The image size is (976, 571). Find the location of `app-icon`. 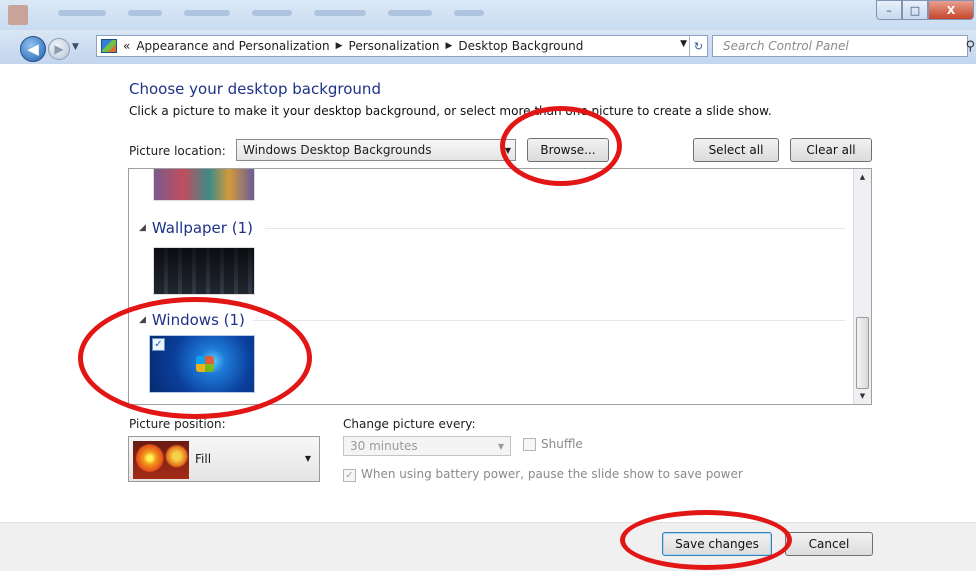

app-icon is located at coordinates (18, 15).